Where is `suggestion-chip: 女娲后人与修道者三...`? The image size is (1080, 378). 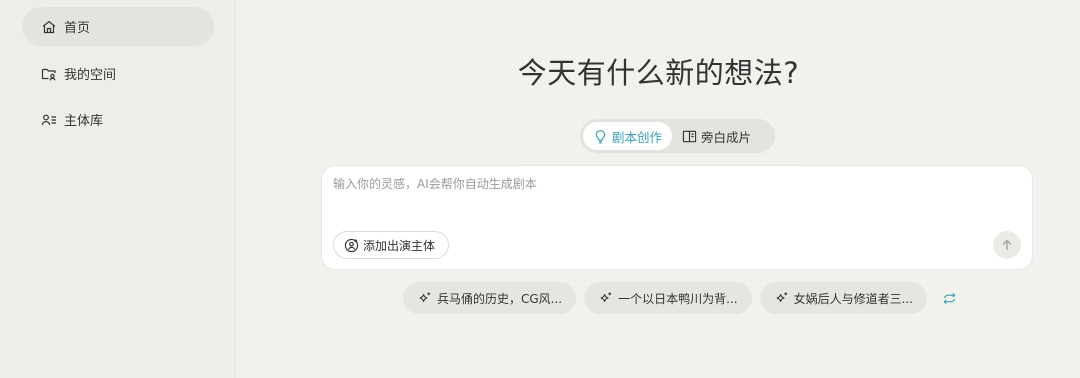
suggestion-chip: 女娲后人与修道者三... is located at coordinates (843, 298).